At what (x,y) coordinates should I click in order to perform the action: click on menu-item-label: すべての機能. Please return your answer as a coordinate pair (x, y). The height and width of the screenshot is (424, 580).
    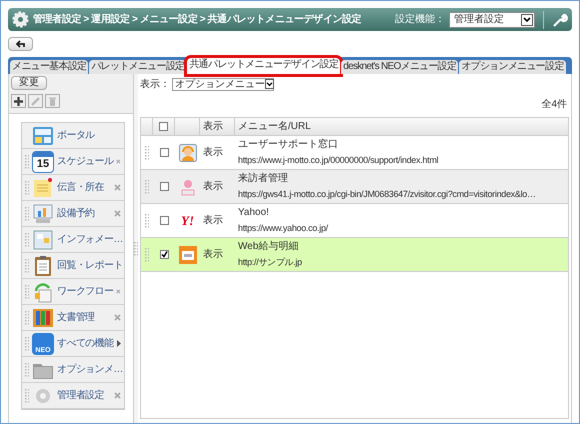
    Looking at the image, I should click on (85, 343).